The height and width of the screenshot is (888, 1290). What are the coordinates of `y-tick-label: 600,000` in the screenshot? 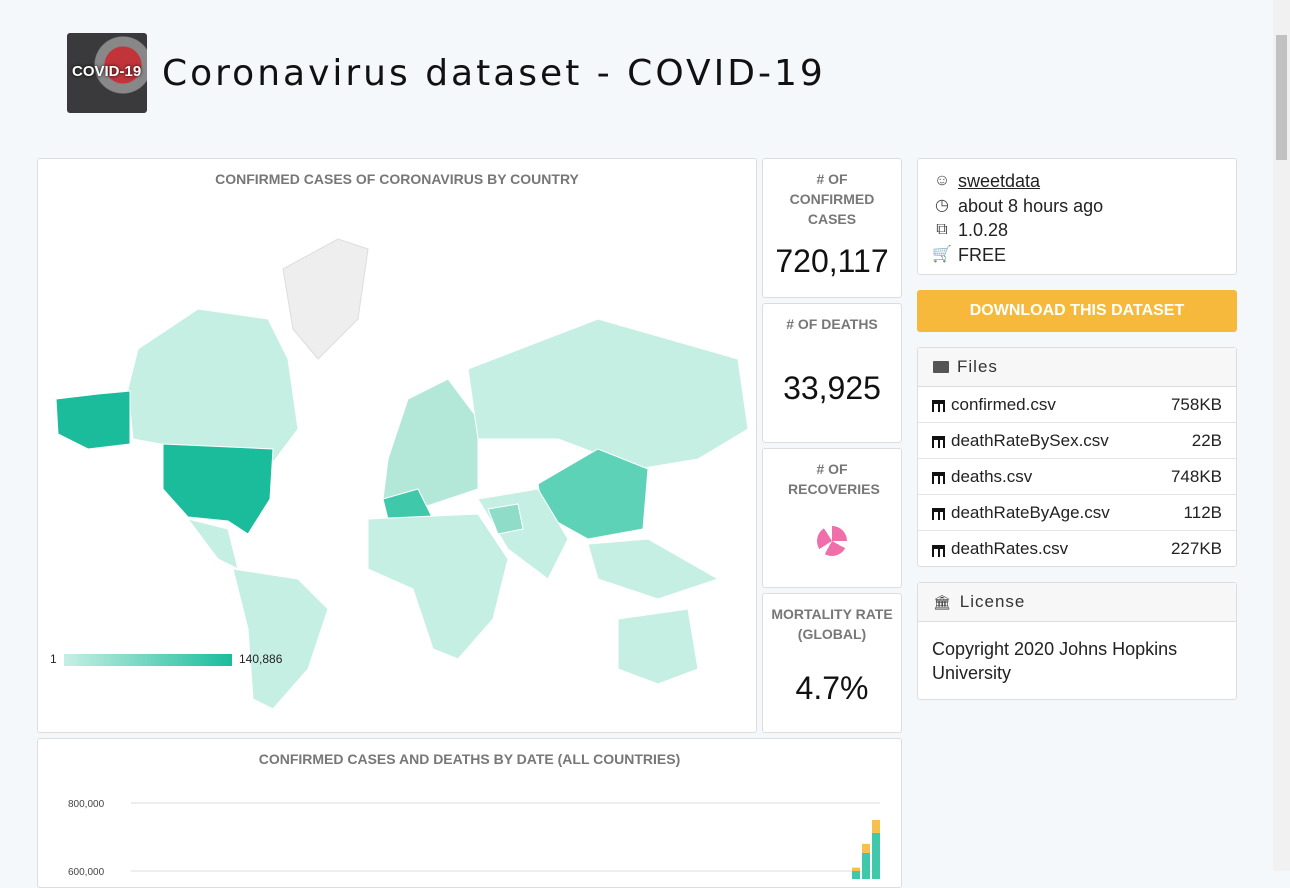 It's located at (86, 872).